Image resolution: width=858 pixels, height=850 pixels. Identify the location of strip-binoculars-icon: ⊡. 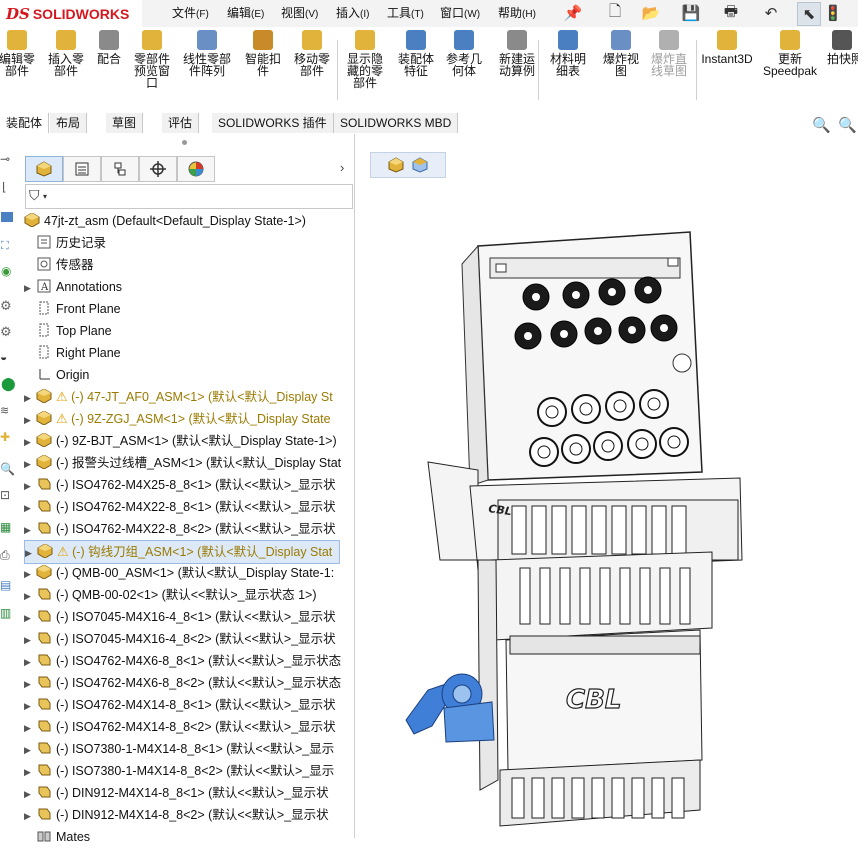
(5, 495).